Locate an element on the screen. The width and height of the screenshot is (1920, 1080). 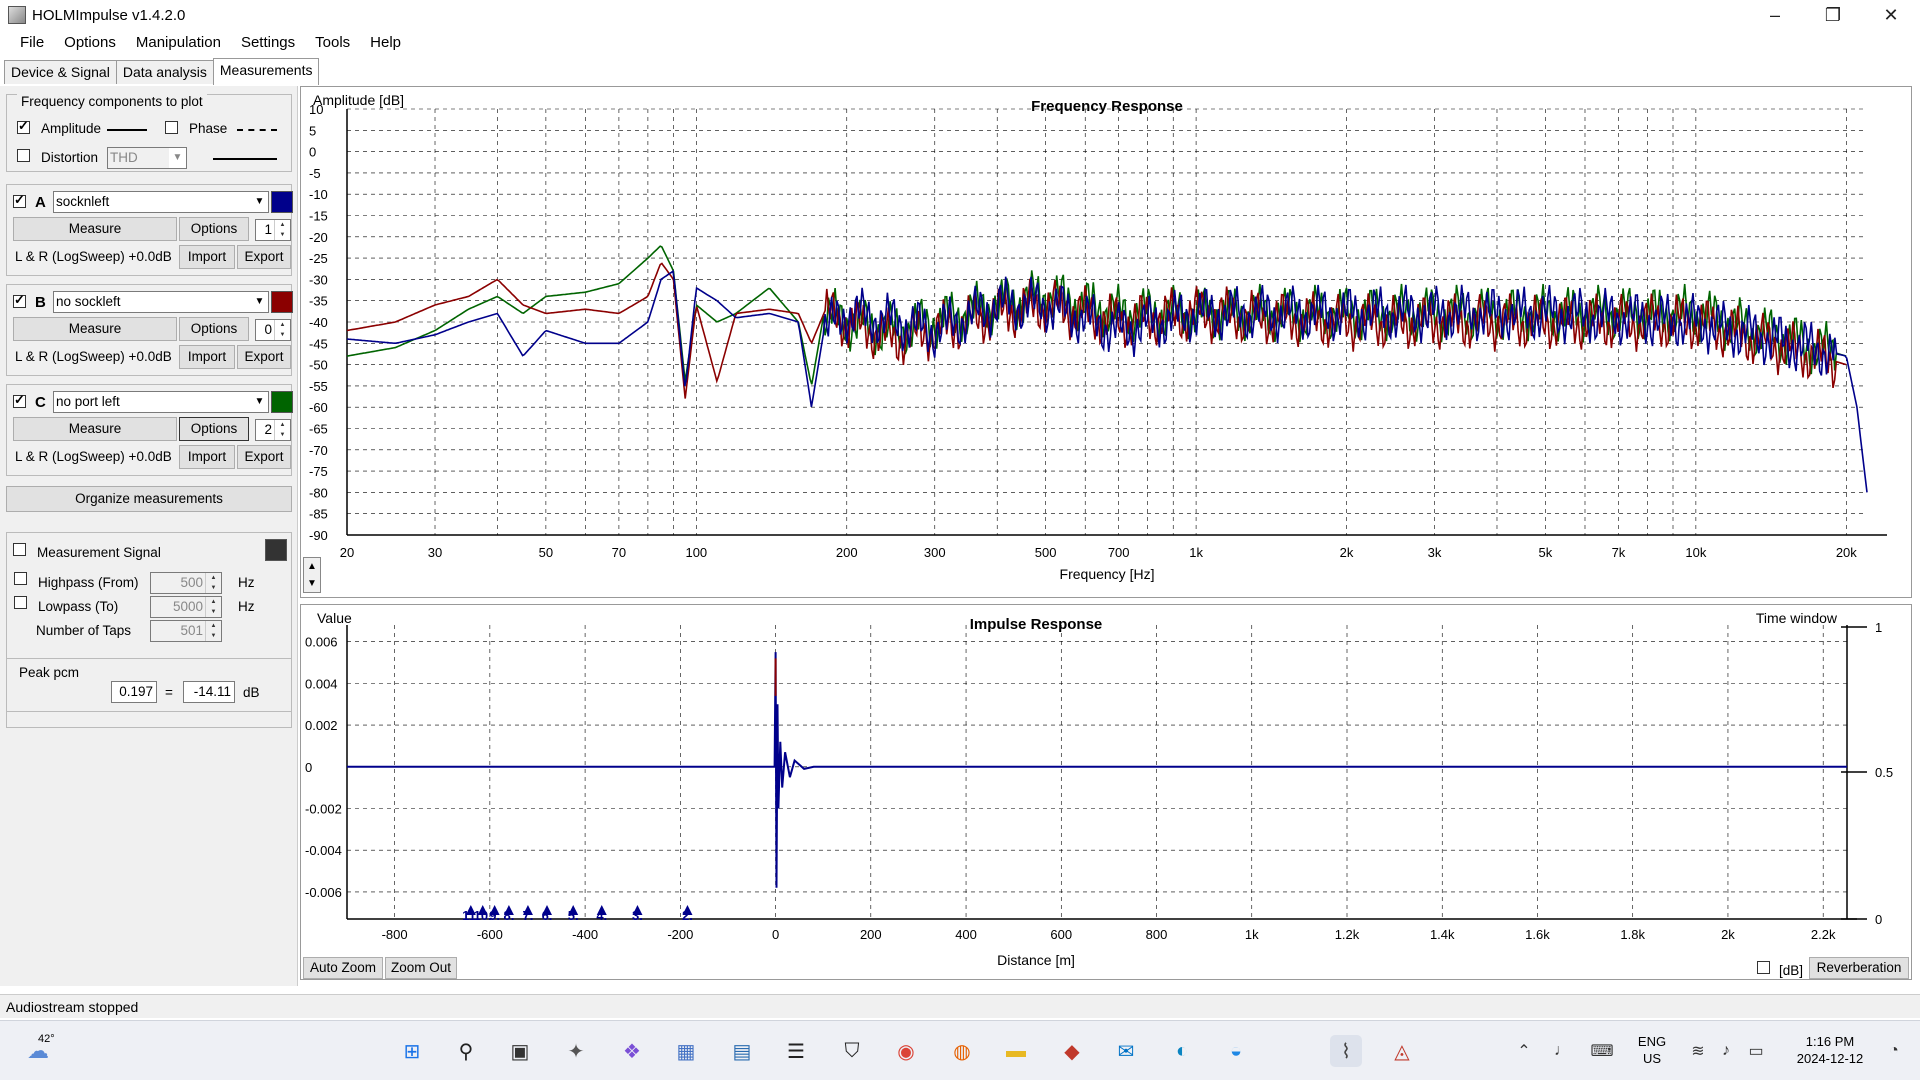
channel-a-checkbox is located at coordinates (19, 200).